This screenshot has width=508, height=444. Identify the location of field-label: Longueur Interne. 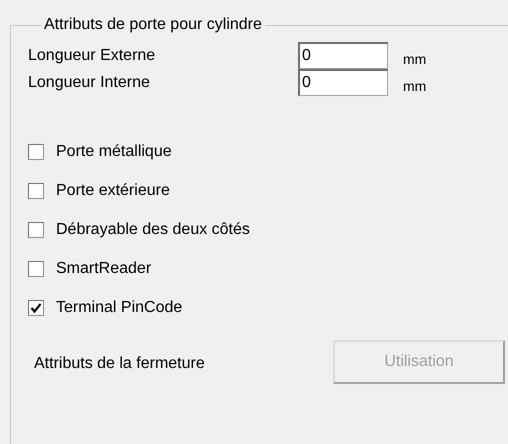
(89, 83).